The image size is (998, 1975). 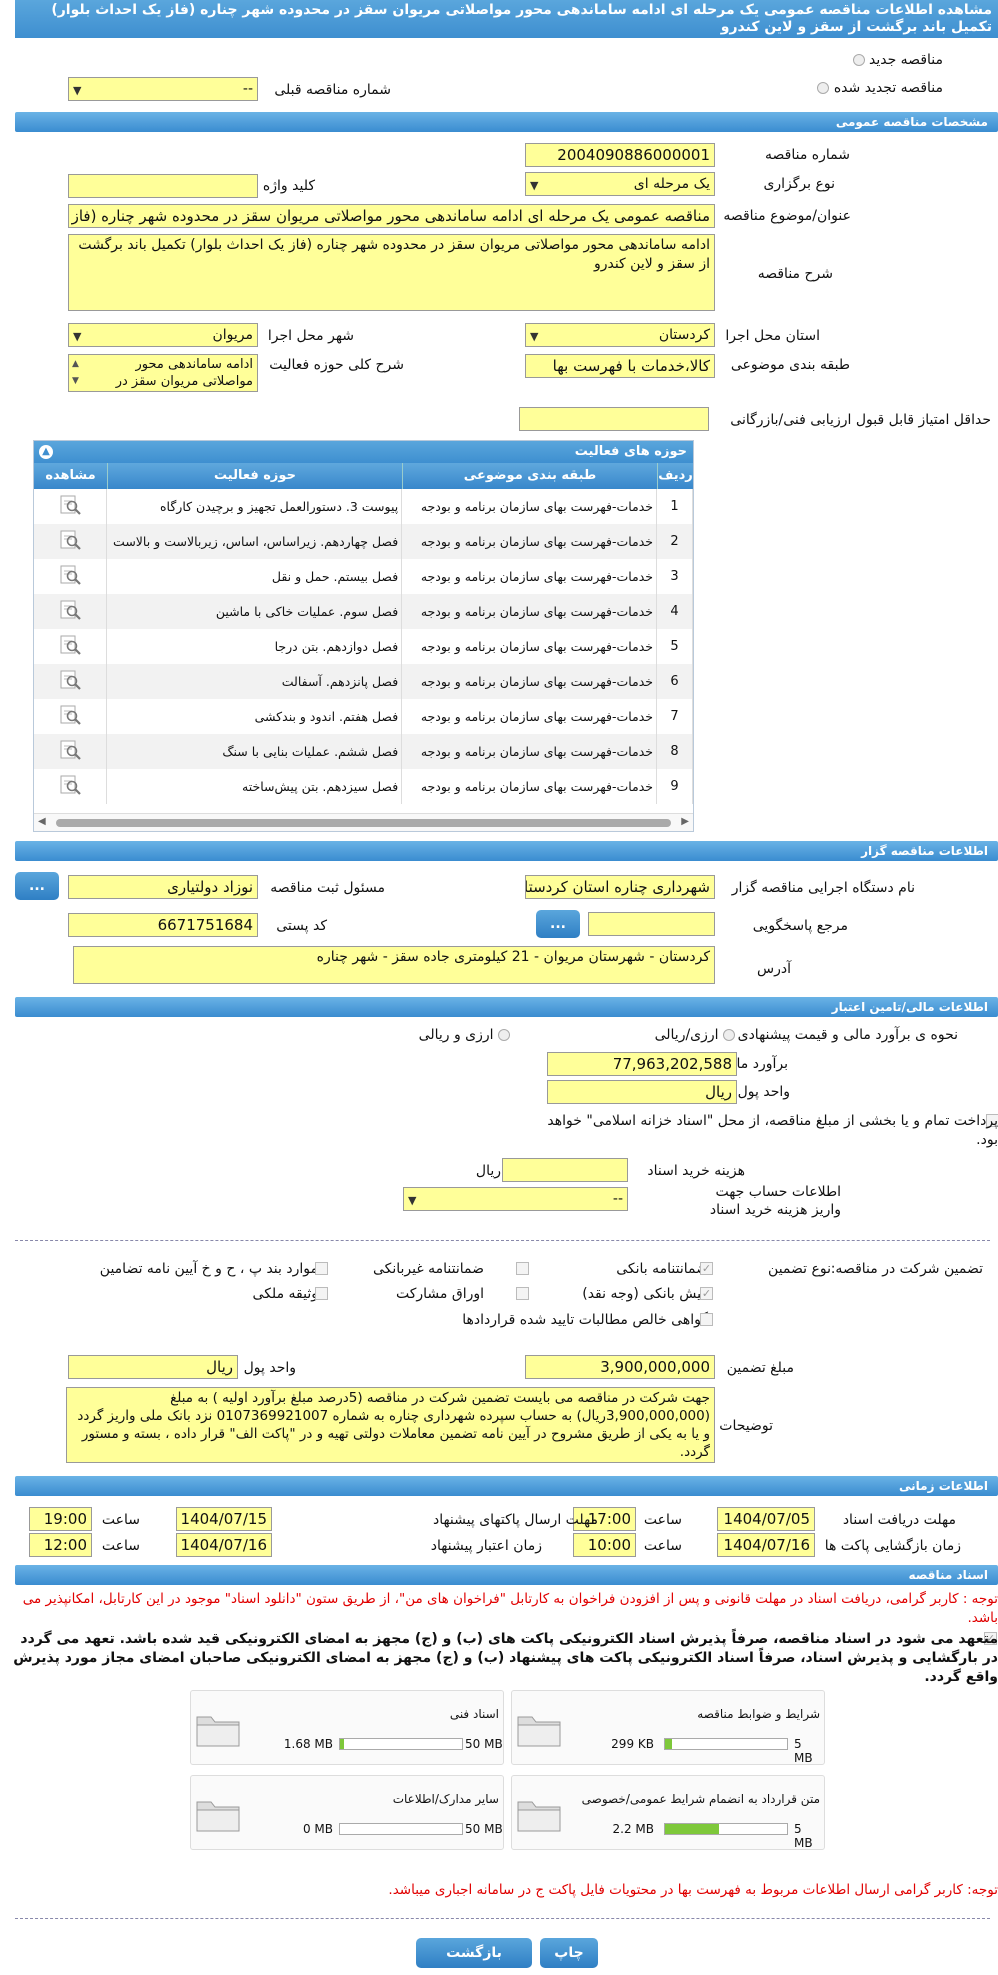 I want to click on method-opt1-radio: ارزی/ریالی, so click(x=695, y=1035).